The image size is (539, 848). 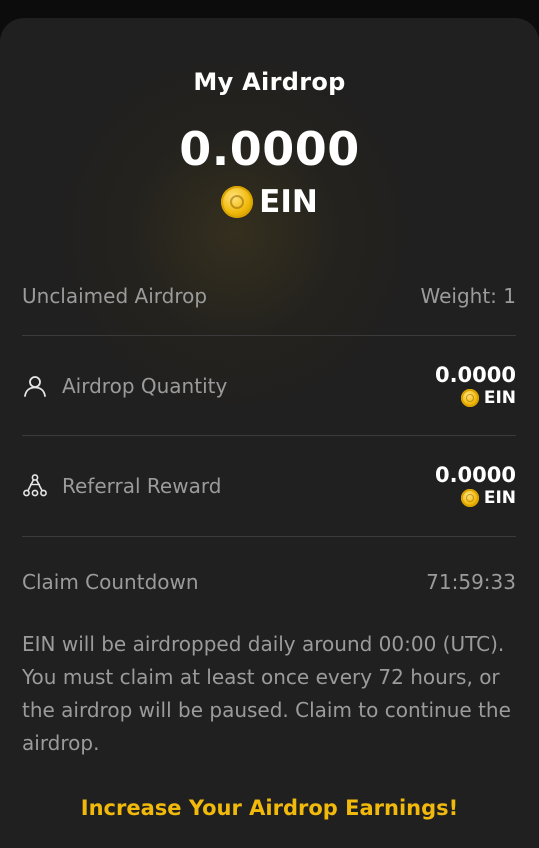 I want to click on airdrop-quantity-label: Airdrop Quantity, so click(x=145, y=386).